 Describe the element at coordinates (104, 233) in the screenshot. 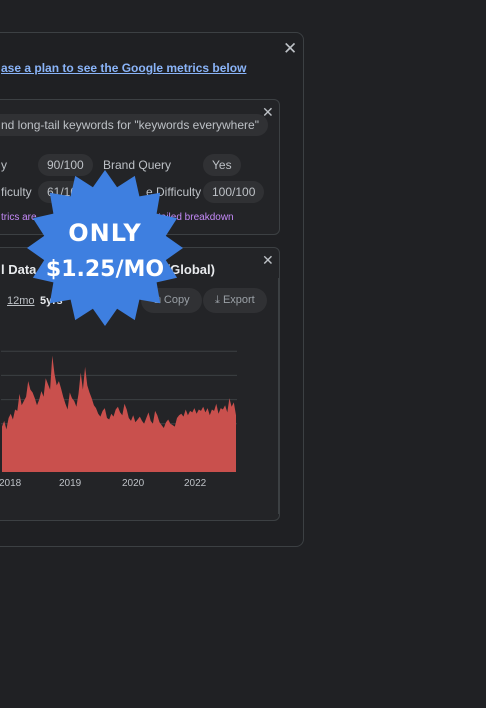

I see `promo-line-1: ONLY` at that location.